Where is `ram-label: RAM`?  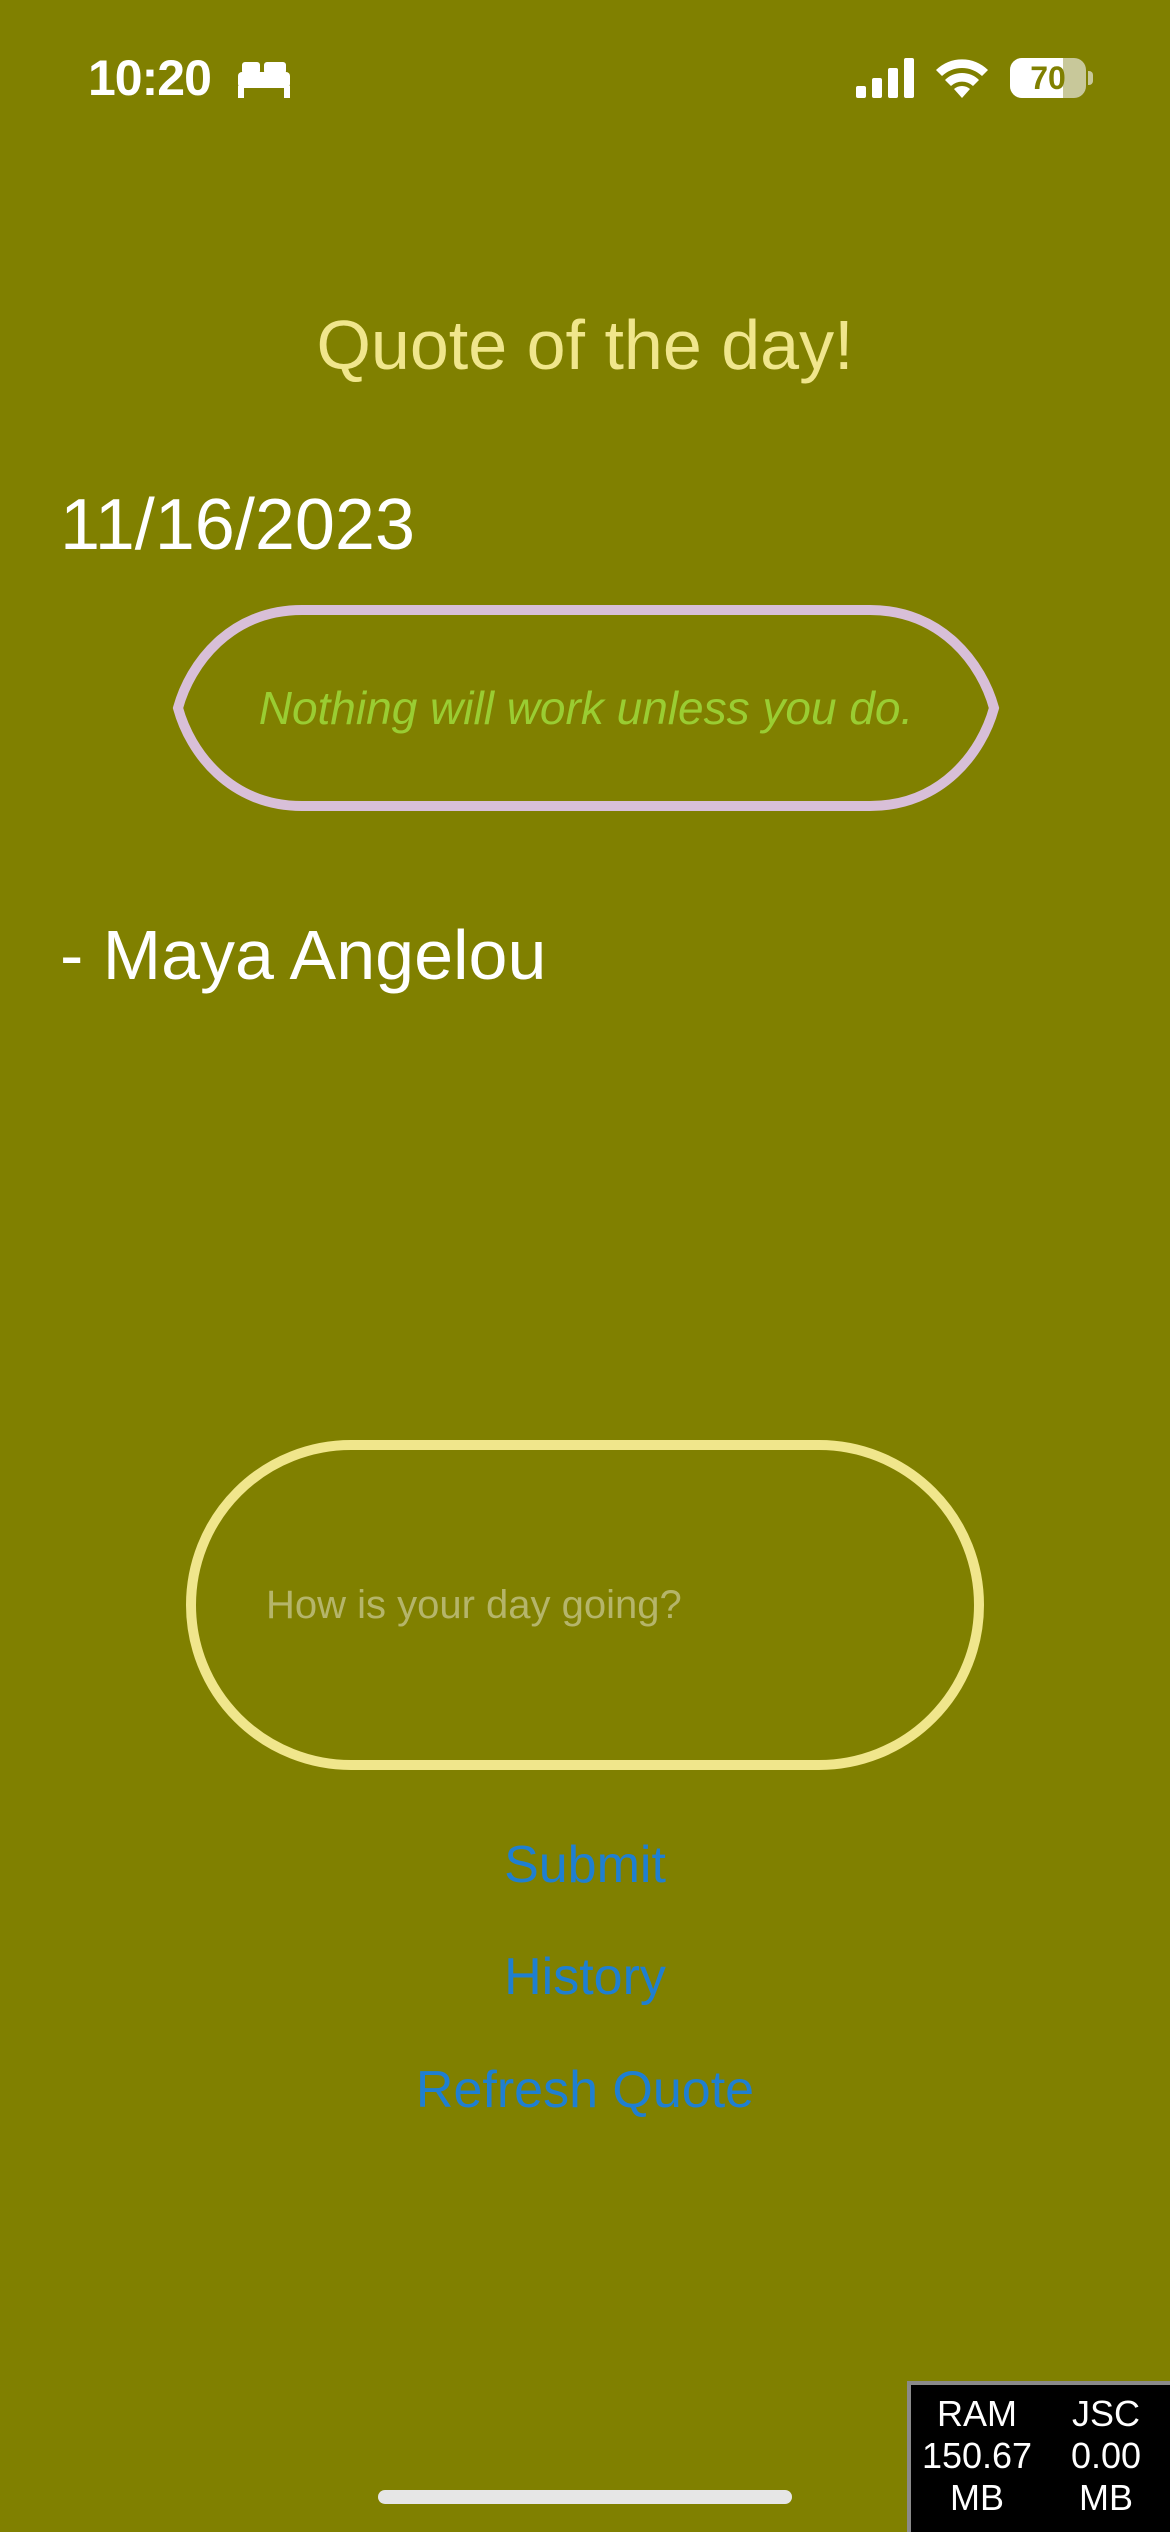
ram-label: RAM is located at coordinates (977, 2413).